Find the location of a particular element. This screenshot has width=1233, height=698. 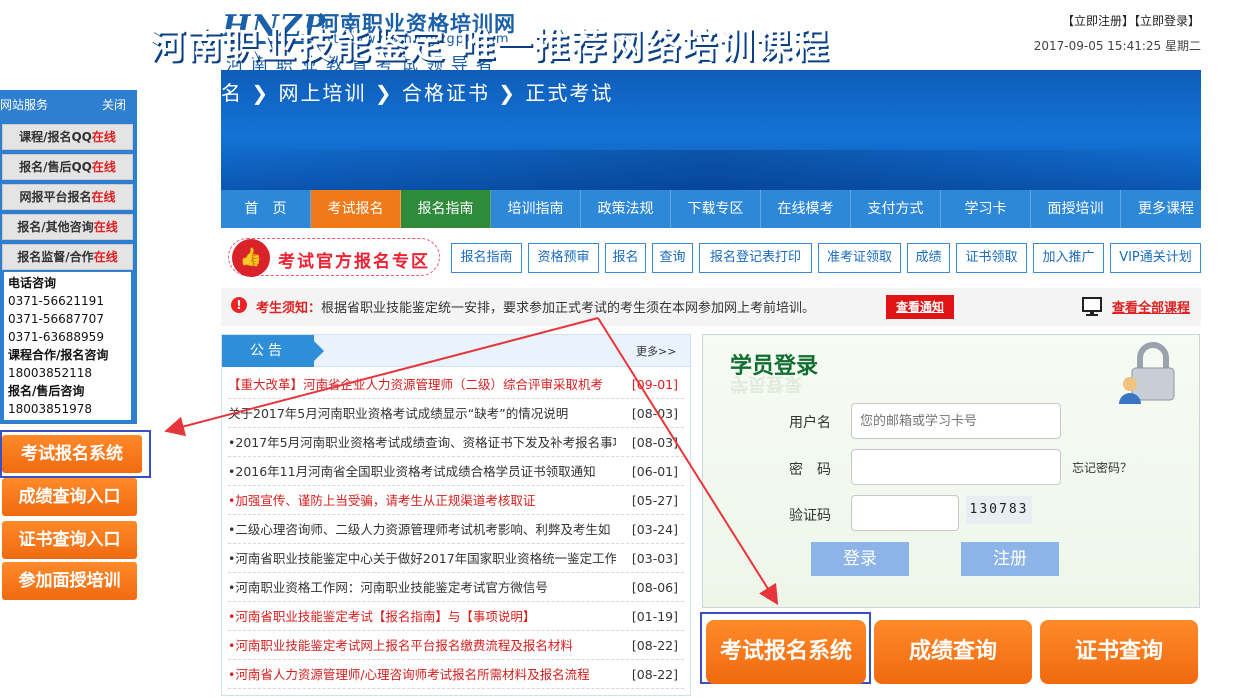

captcha-input is located at coordinates (905, 513).